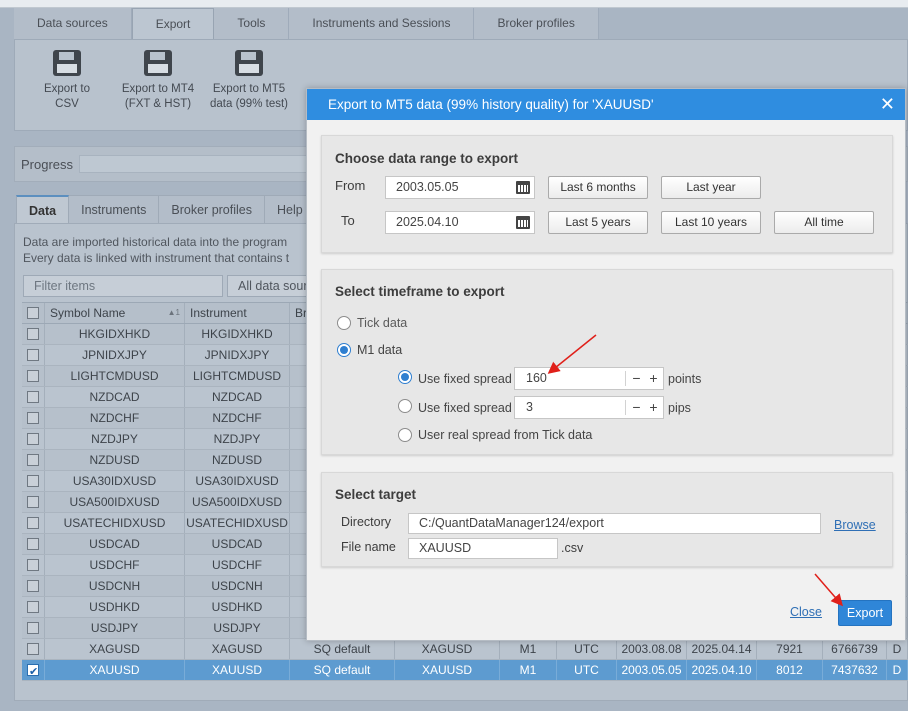 This screenshot has height=711, width=908. Describe the element at coordinates (249, 104) in the screenshot. I see `export-mt5-label-line2: data (99% test)` at that location.